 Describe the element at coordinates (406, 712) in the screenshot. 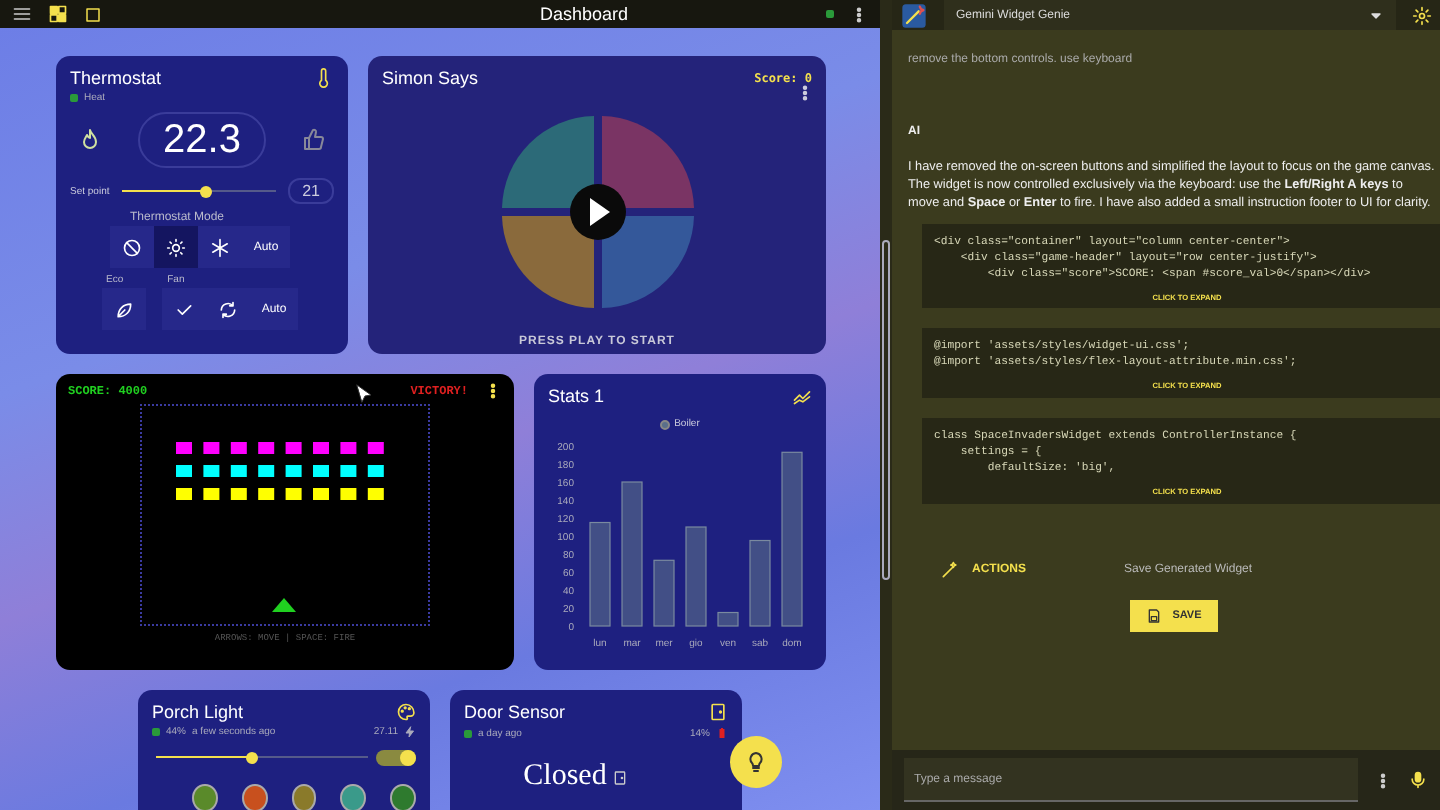

I see `palette-icon` at that location.